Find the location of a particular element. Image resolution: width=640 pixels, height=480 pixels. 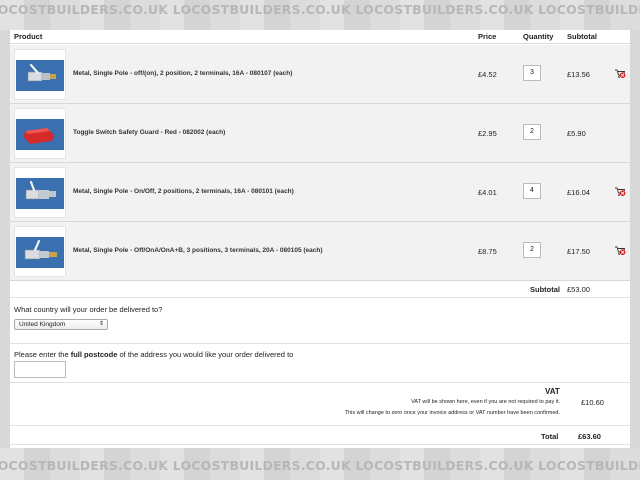

quantity-input: 4 is located at coordinates (532, 191).